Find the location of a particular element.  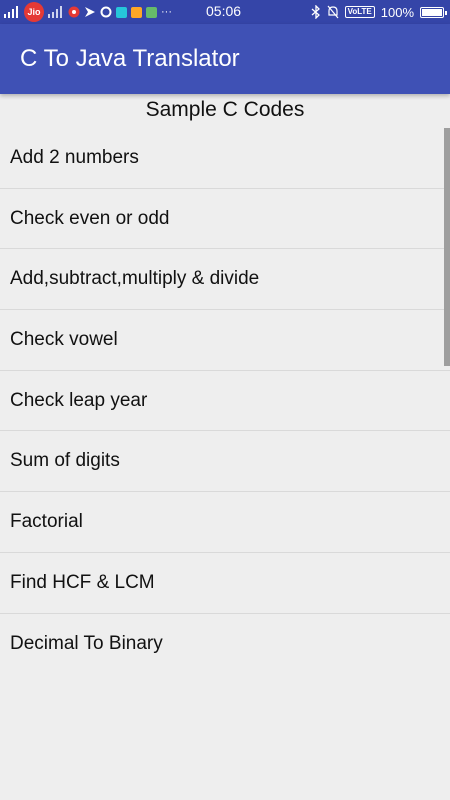

status-bar: Jio ··· 05:06 VoLTE 100% is located at coordinates (225, 12).